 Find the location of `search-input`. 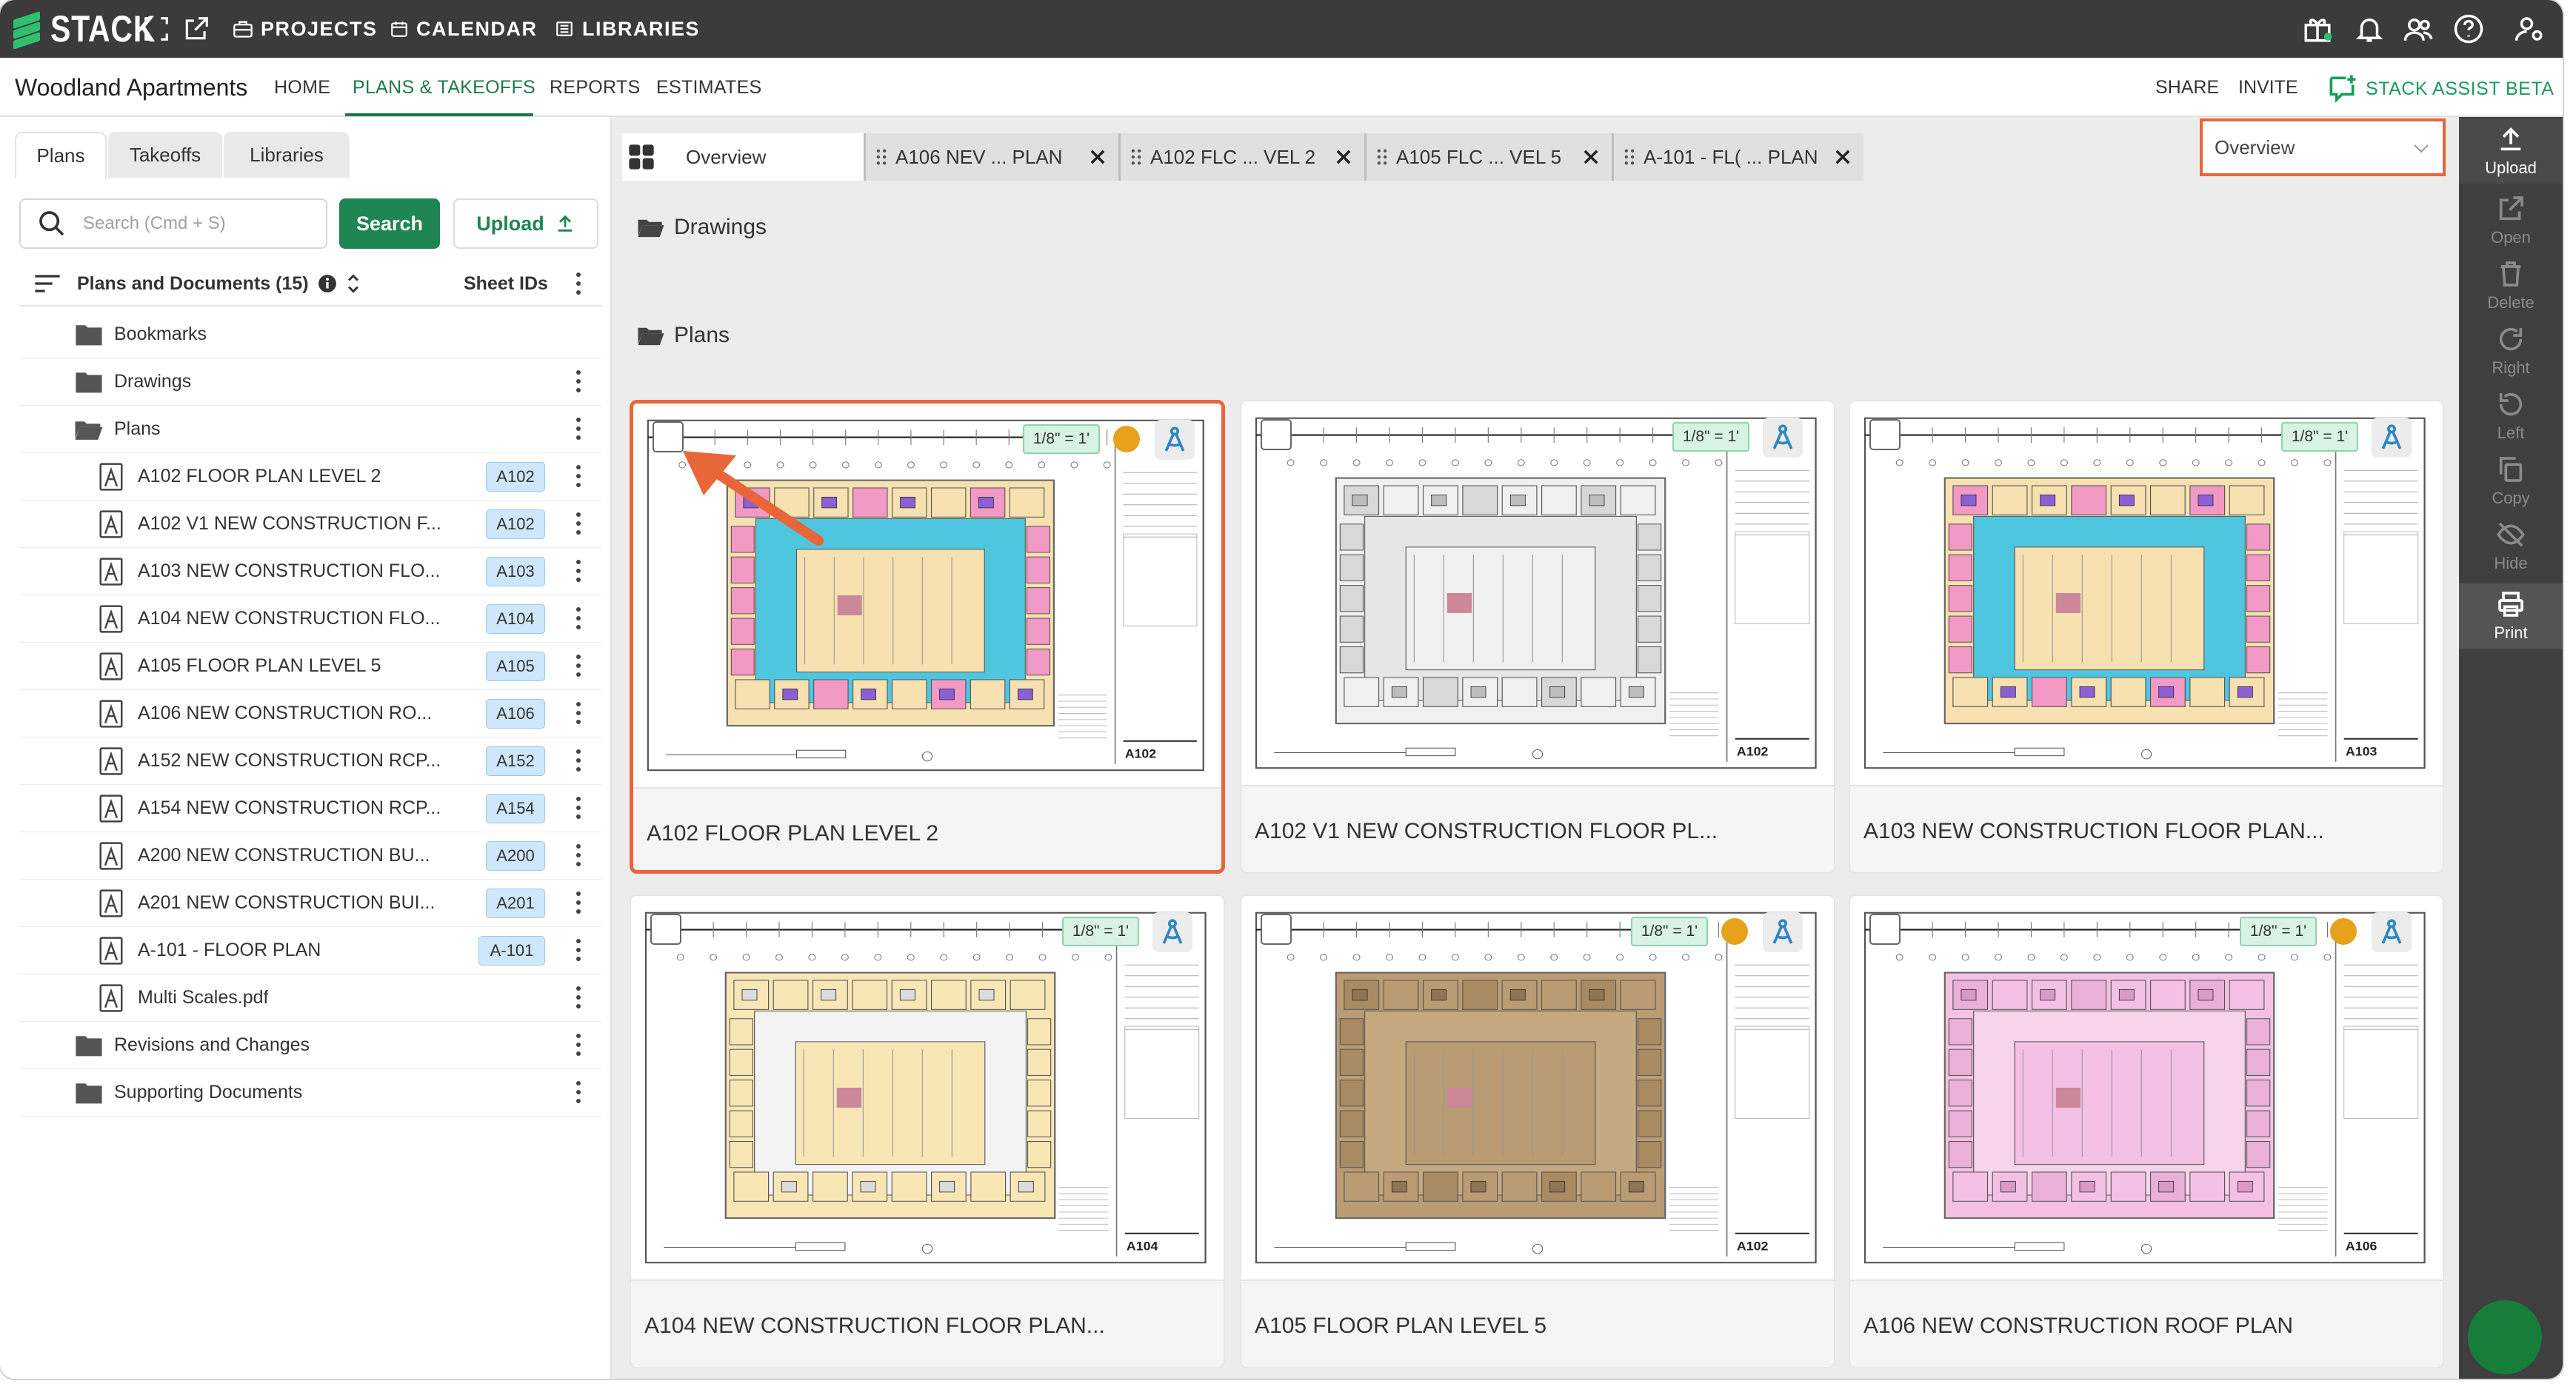

search-input is located at coordinates (201, 224).